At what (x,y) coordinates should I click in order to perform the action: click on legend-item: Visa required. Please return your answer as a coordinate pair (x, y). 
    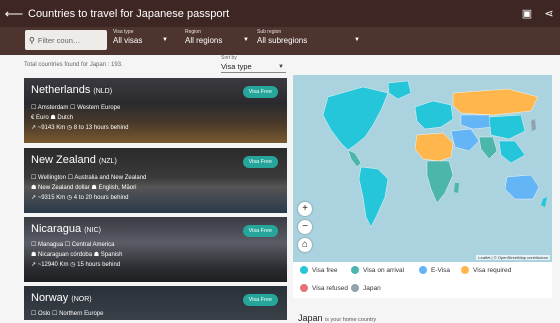
    Looking at the image, I should click on (486, 270).